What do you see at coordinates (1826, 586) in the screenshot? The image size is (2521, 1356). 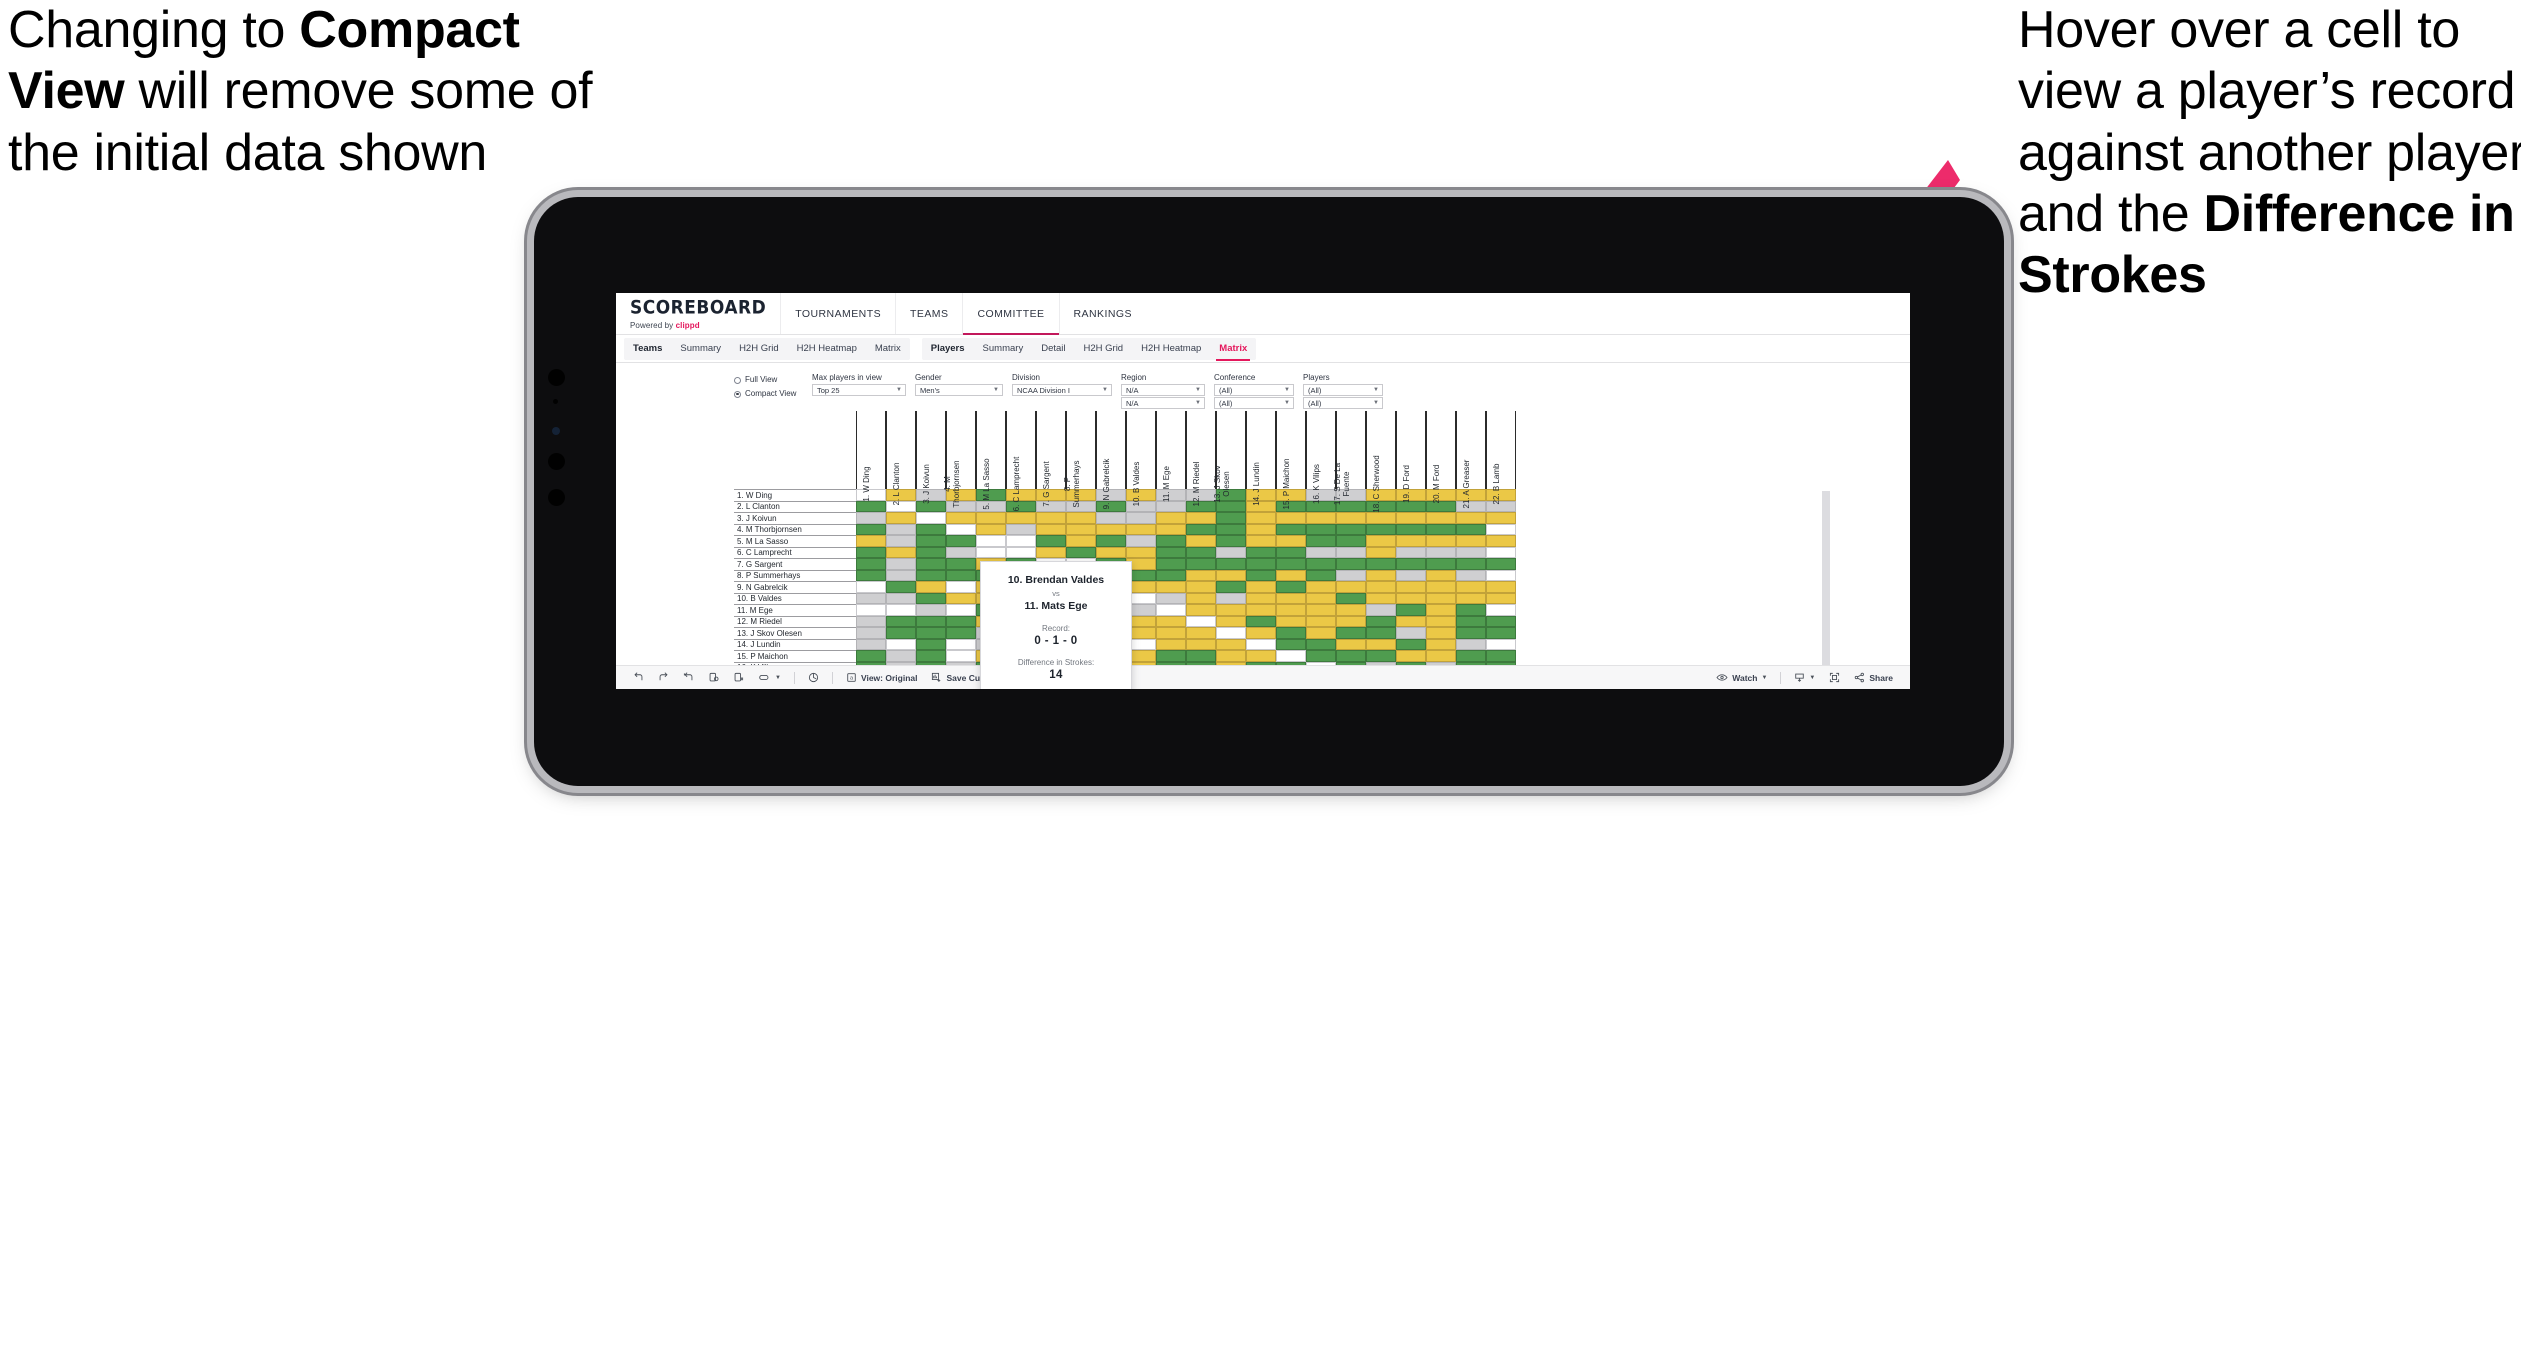 I see `vertical-scrollbar-thumb` at bounding box center [1826, 586].